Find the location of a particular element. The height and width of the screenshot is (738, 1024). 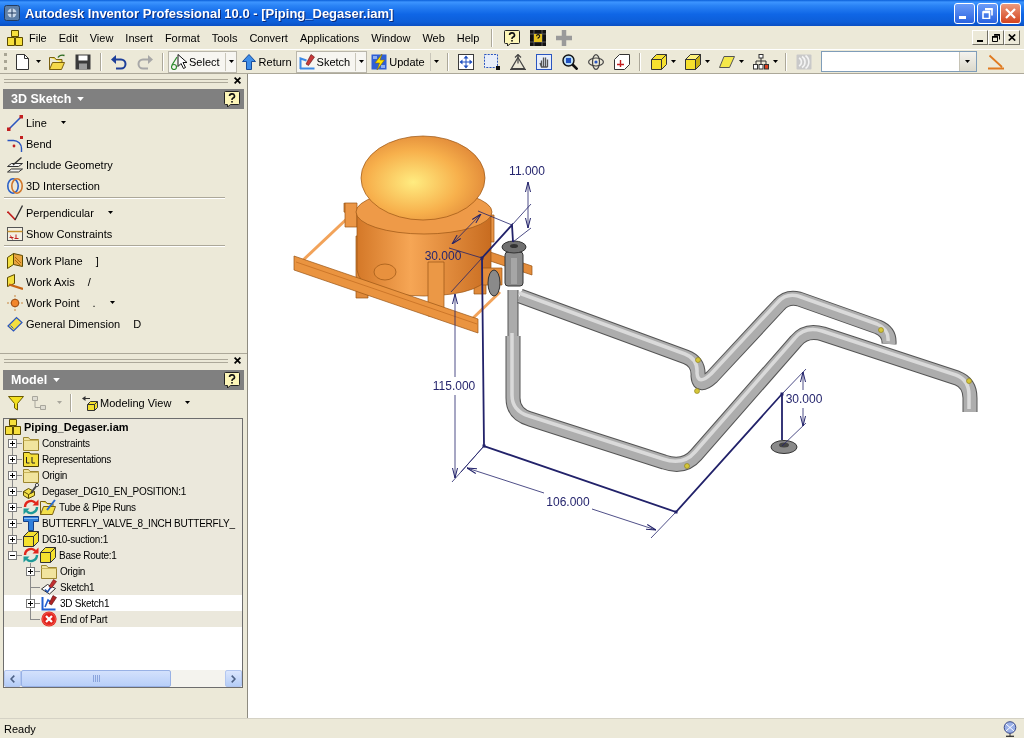

menu-item: Web is located at coordinates (433, 37).